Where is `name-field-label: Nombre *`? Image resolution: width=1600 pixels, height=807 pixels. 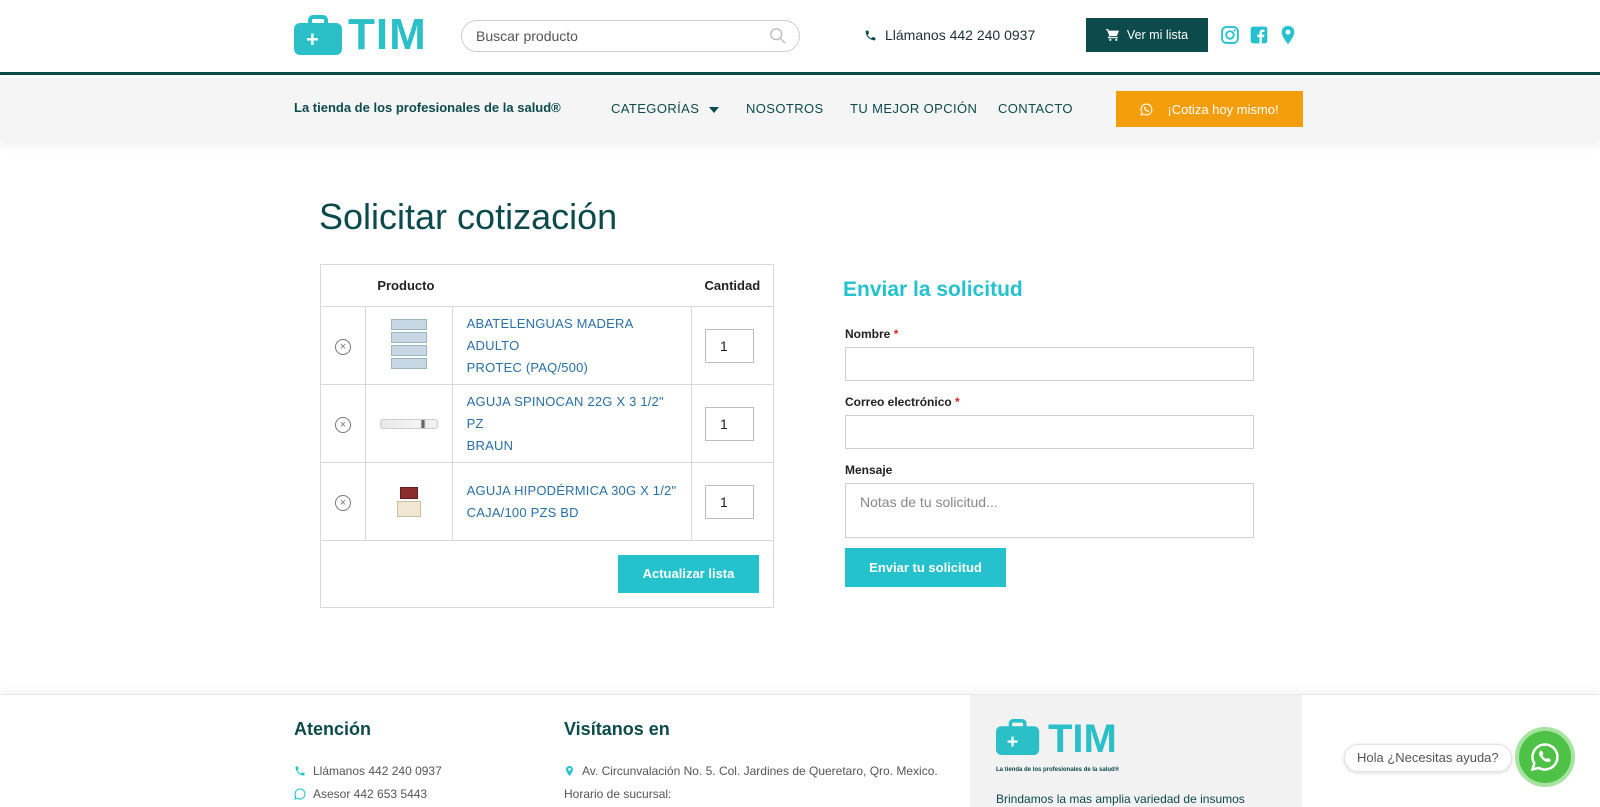
name-field-label: Nombre * is located at coordinates (872, 334).